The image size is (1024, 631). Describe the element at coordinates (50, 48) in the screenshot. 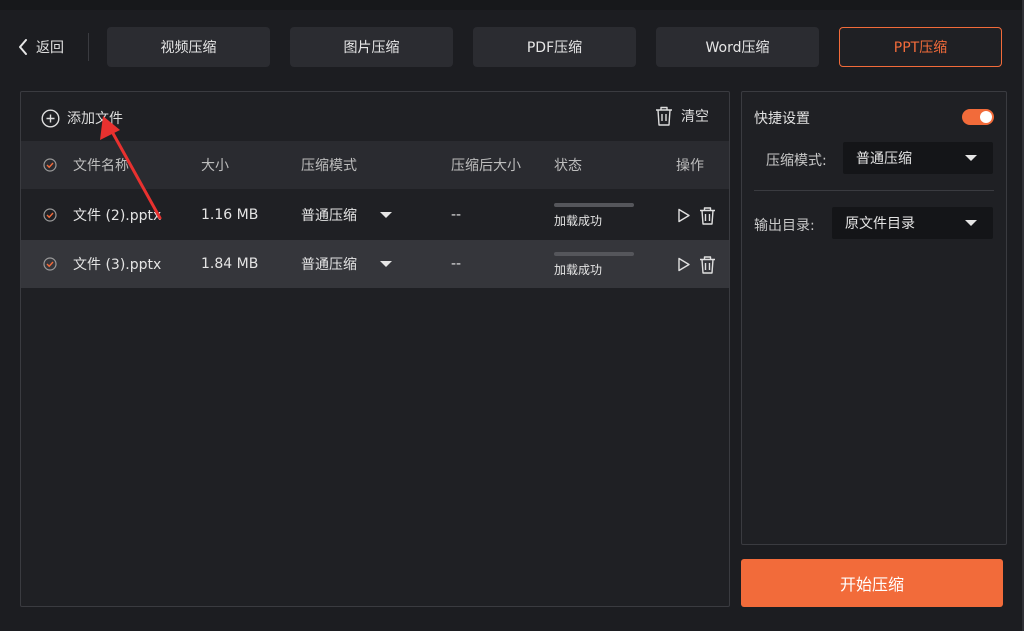

I see `back-label: 返回` at that location.